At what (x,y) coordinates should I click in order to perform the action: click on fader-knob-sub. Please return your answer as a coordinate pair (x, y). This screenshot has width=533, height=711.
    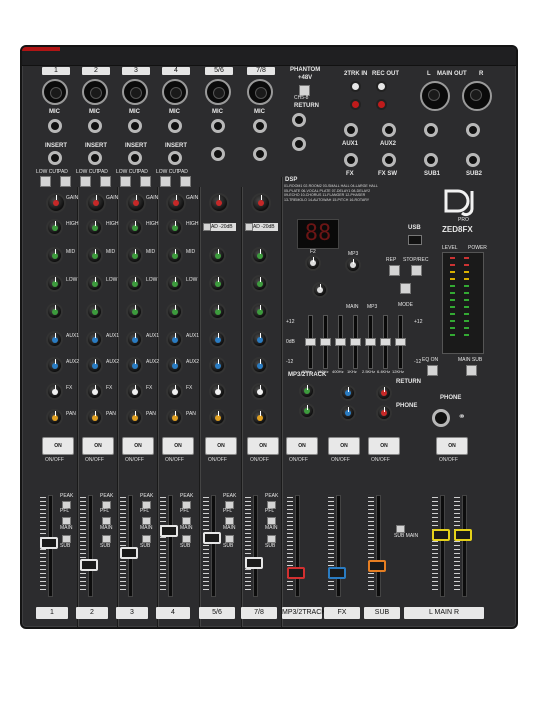
    Looking at the image, I should click on (377, 566).